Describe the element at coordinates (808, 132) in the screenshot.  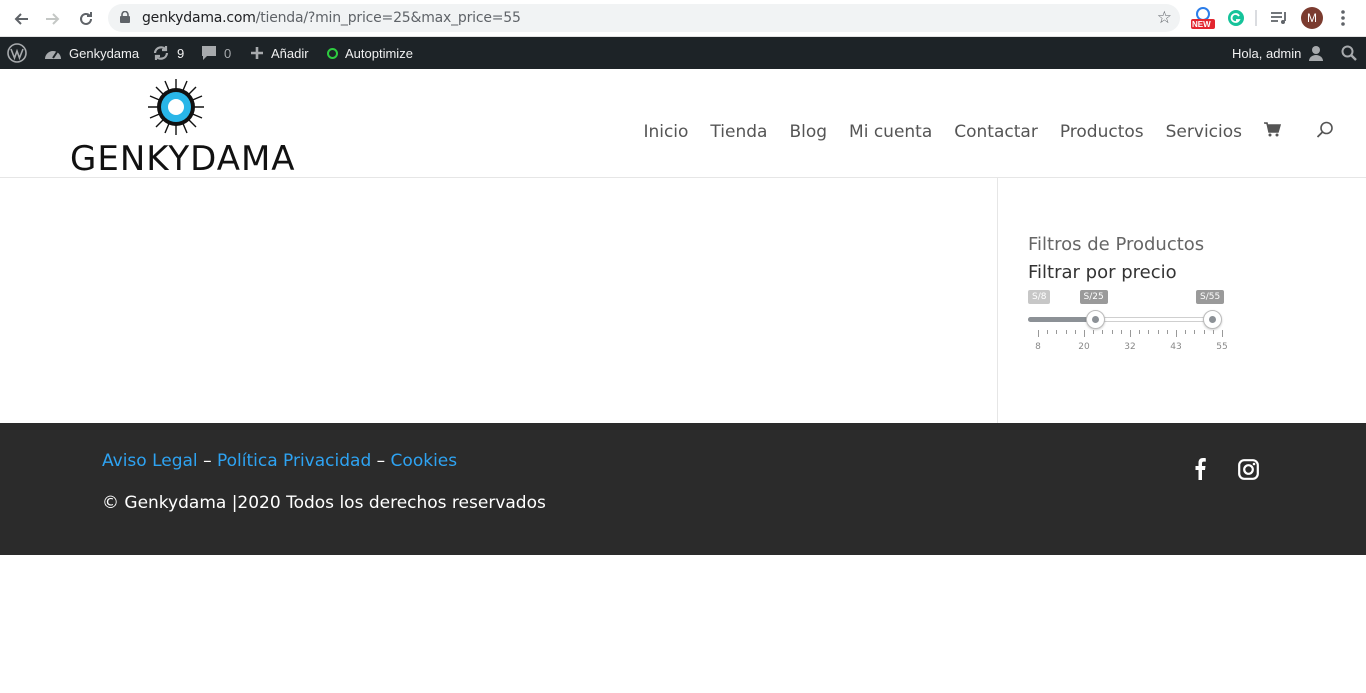
I see `menu-item-blog: Blog` at that location.